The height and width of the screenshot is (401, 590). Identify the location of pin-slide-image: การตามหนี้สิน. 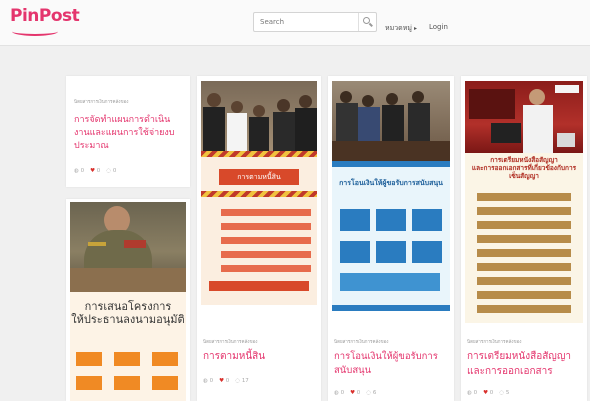
(259, 228).